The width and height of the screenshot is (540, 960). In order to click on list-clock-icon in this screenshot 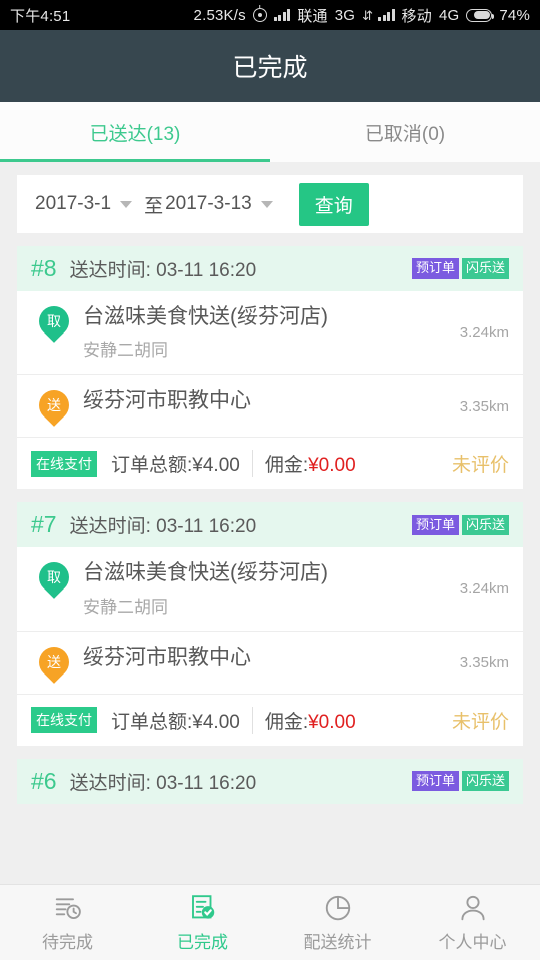, I will do `click(68, 908)`.